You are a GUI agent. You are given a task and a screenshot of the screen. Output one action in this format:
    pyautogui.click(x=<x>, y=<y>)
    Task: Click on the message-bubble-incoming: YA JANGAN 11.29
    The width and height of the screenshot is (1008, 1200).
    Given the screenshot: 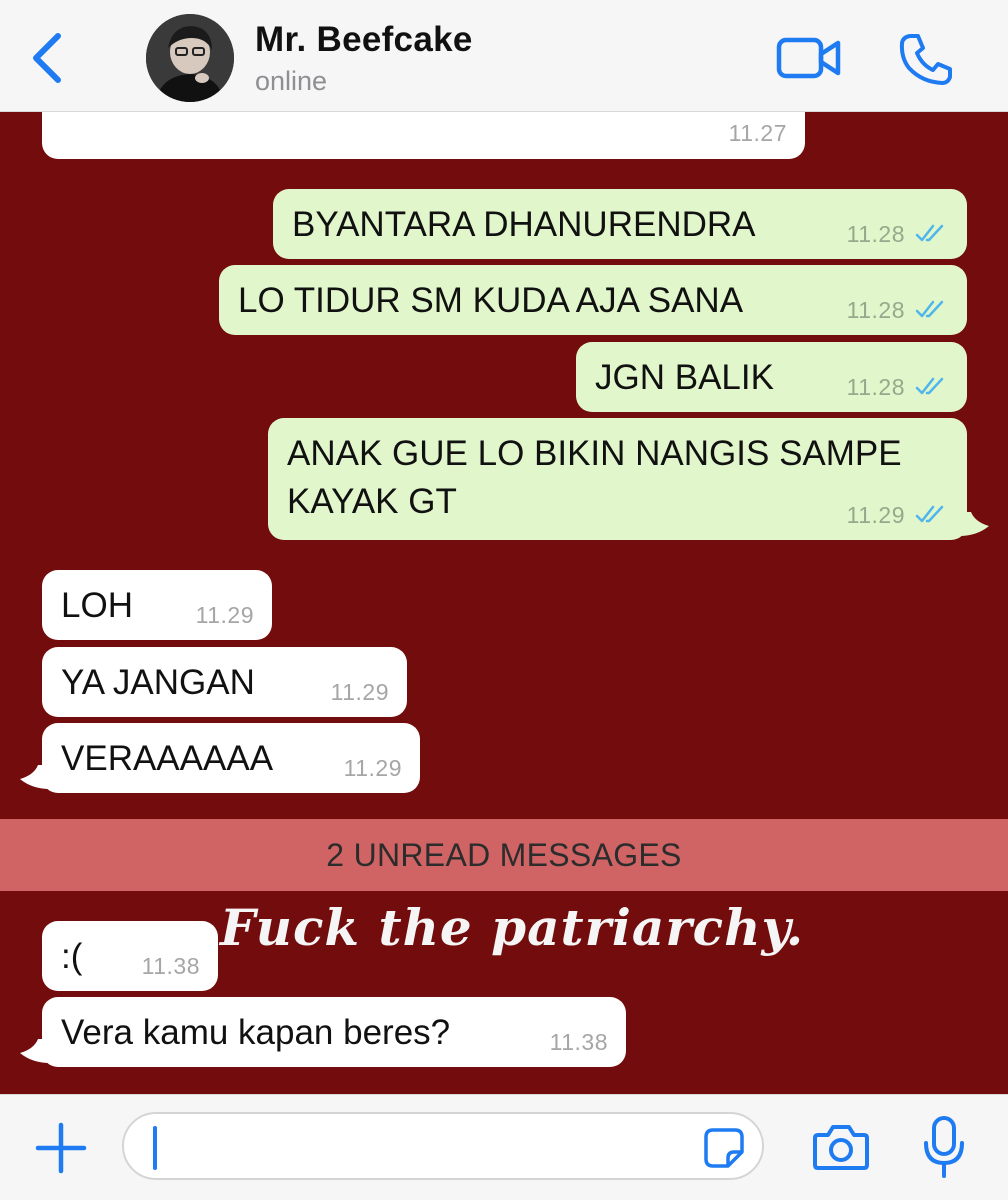 What is the action you would take?
    pyautogui.click(x=224, y=682)
    